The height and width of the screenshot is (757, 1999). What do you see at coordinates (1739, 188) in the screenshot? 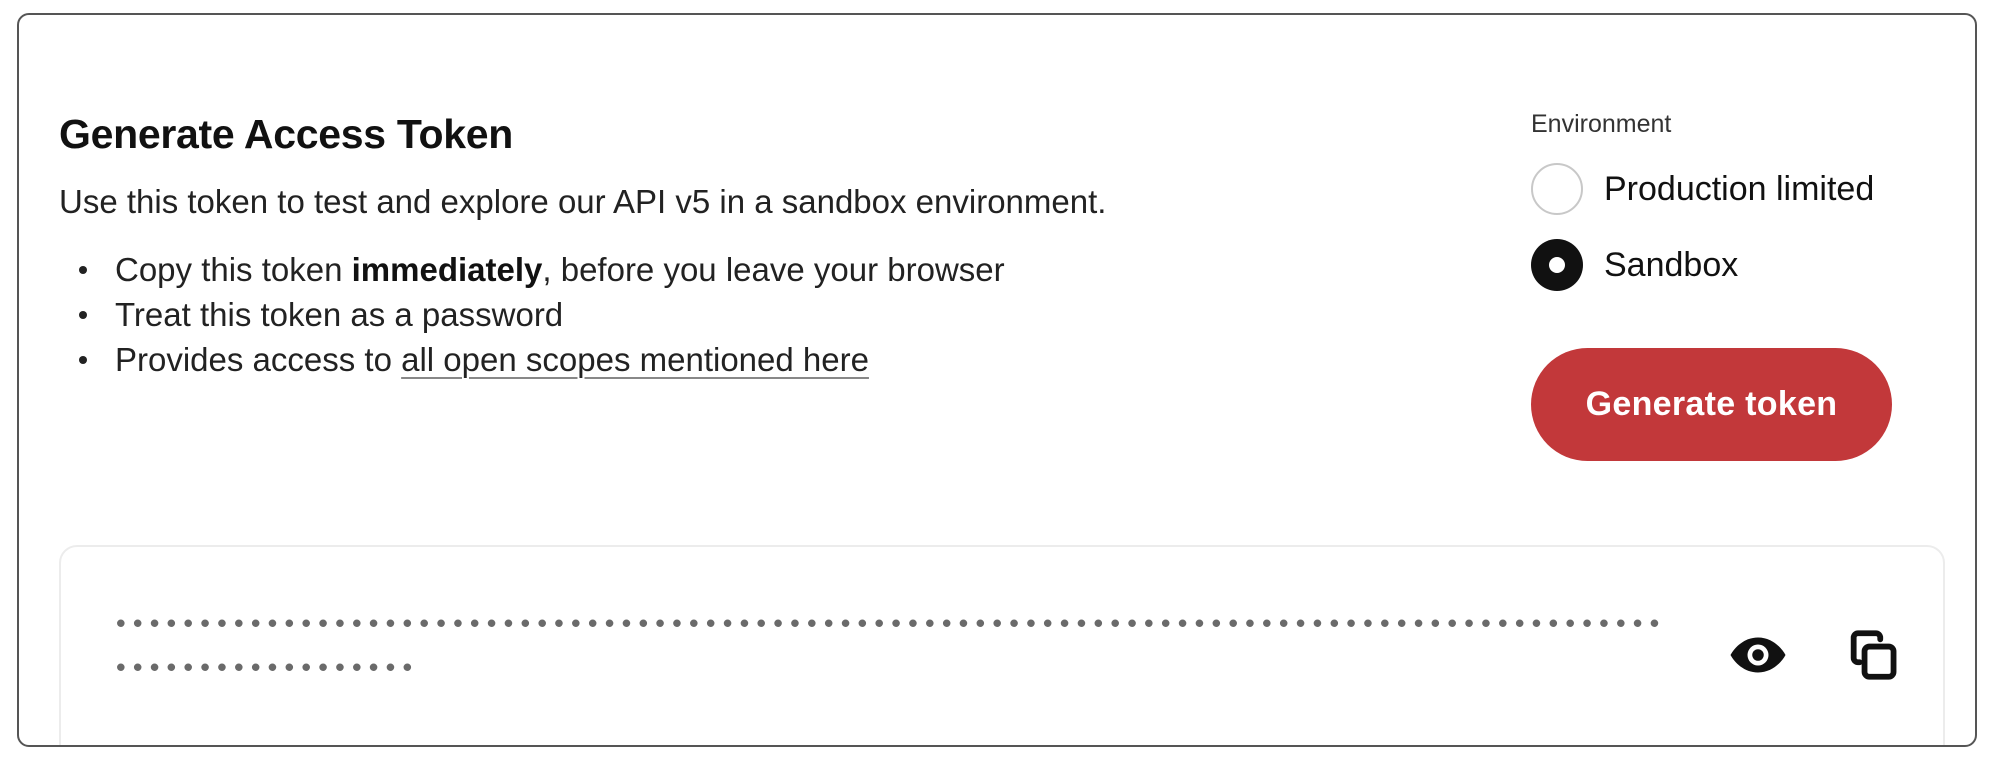
I see `radio-label: Production limited` at bounding box center [1739, 188].